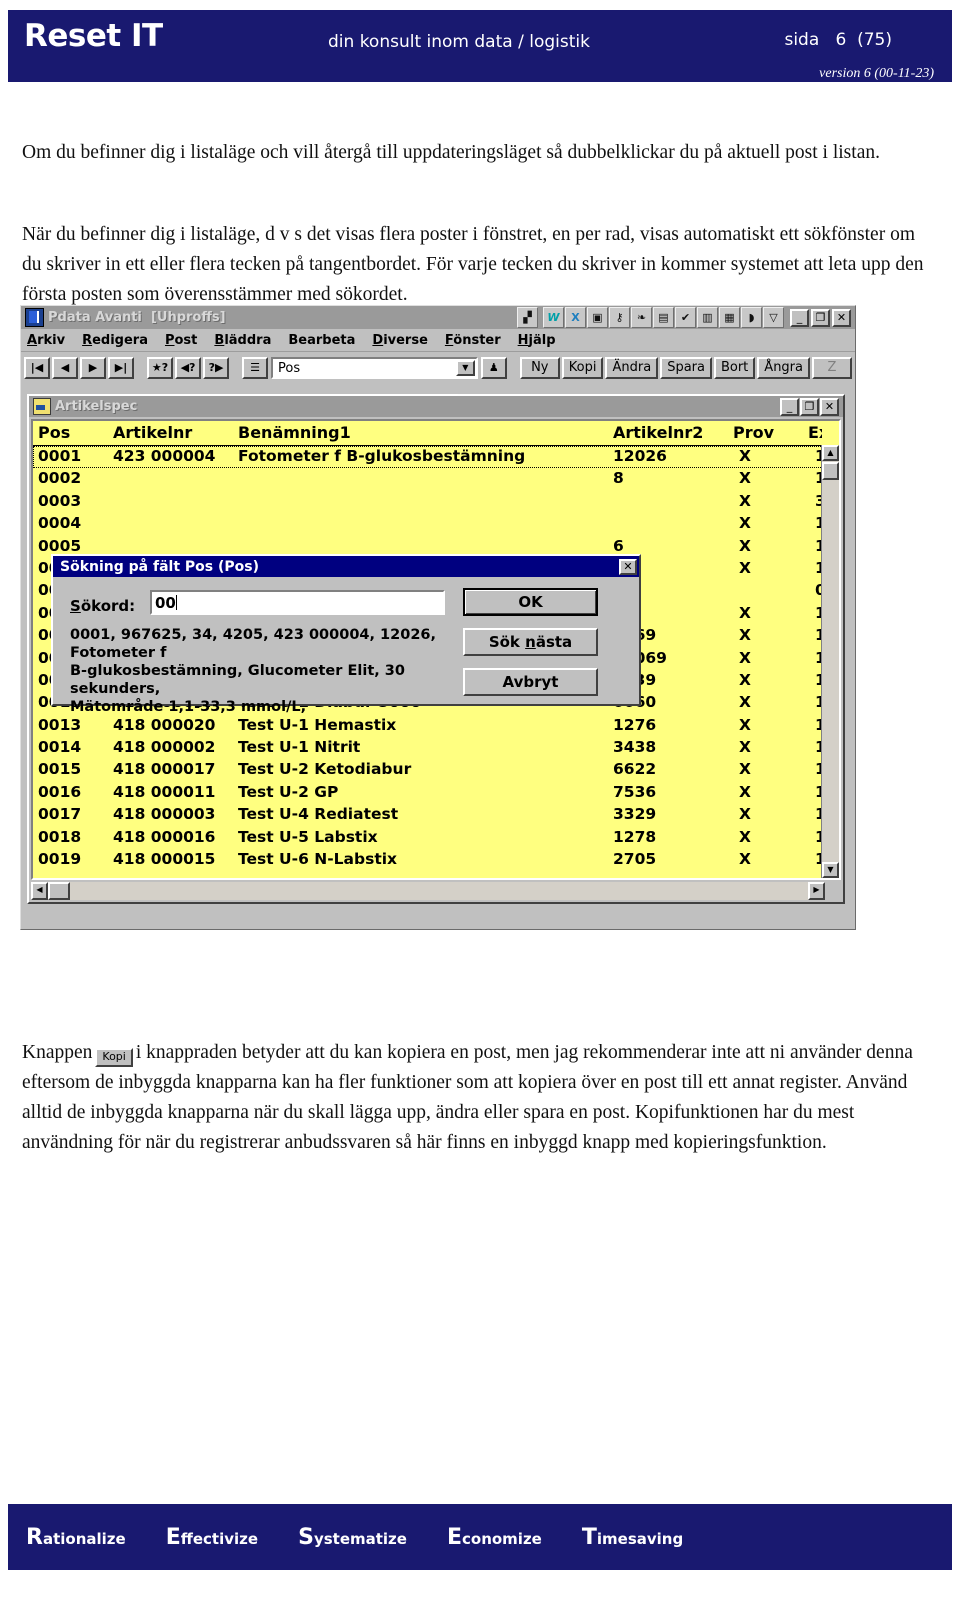 The height and width of the screenshot is (1597, 960). I want to click on z-button: Z, so click(832, 368).